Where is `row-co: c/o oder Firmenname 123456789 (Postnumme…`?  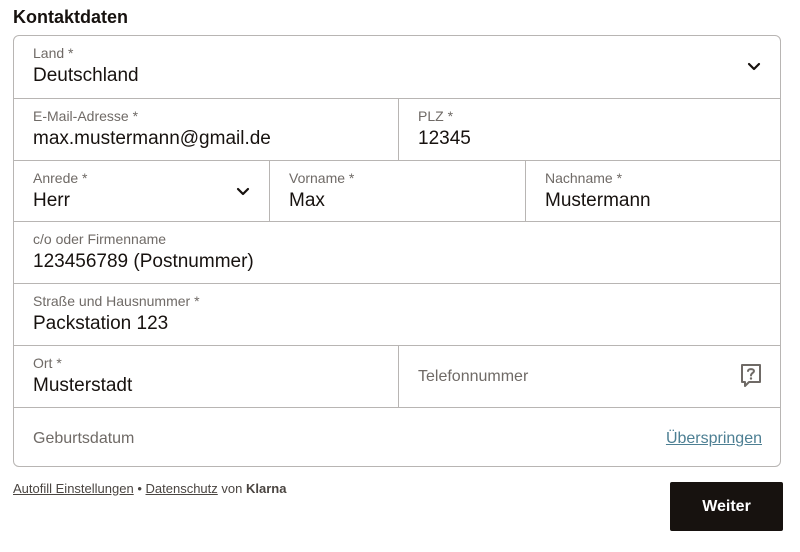 row-co: c/o oder Firmenname 123456789 (Postnumme… is located at coordinates (397, 252).